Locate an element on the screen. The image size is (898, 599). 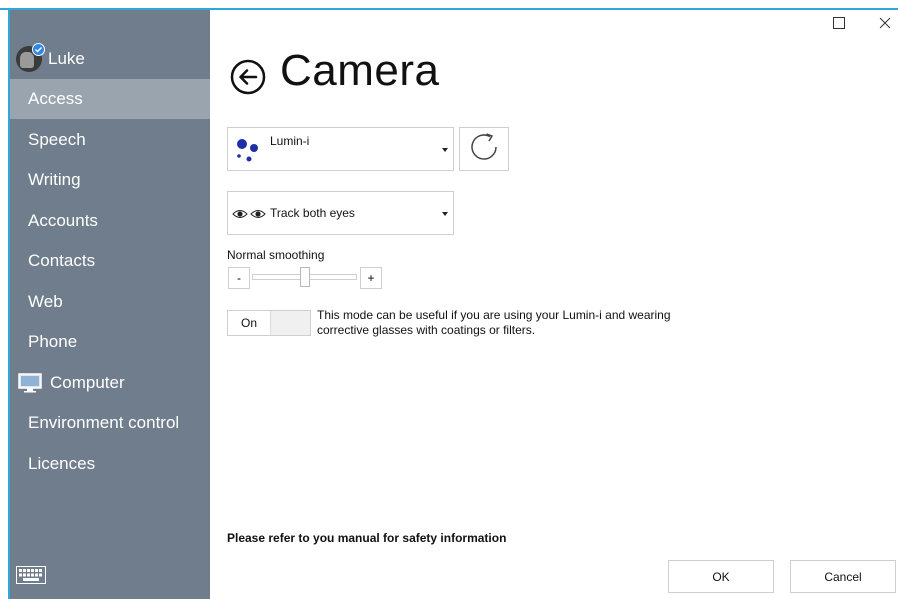
monitor-icon is located at coordinates (30, 383).